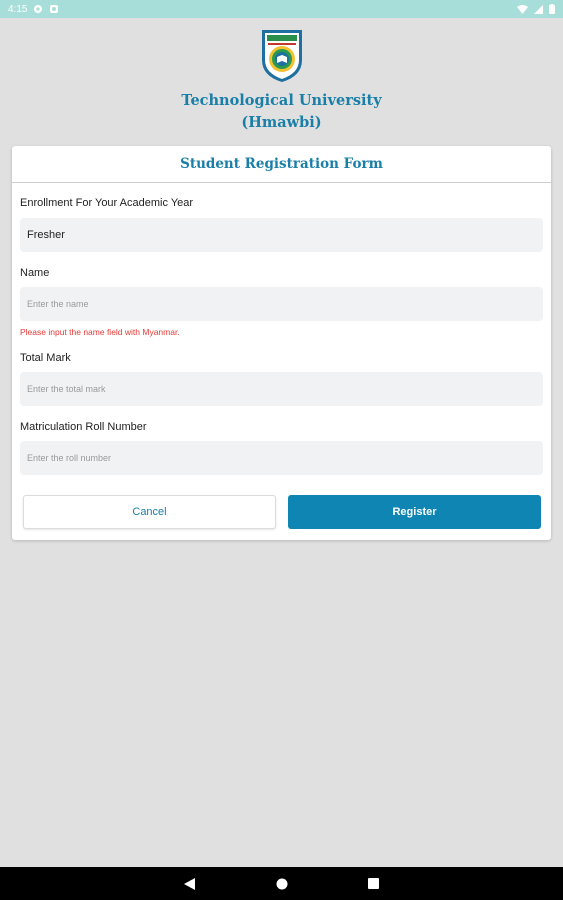 This screenshot has width=563, height=900. Describe the element at coordinates (54, 9) in the screenshot. I see `notification-icon` at that location.